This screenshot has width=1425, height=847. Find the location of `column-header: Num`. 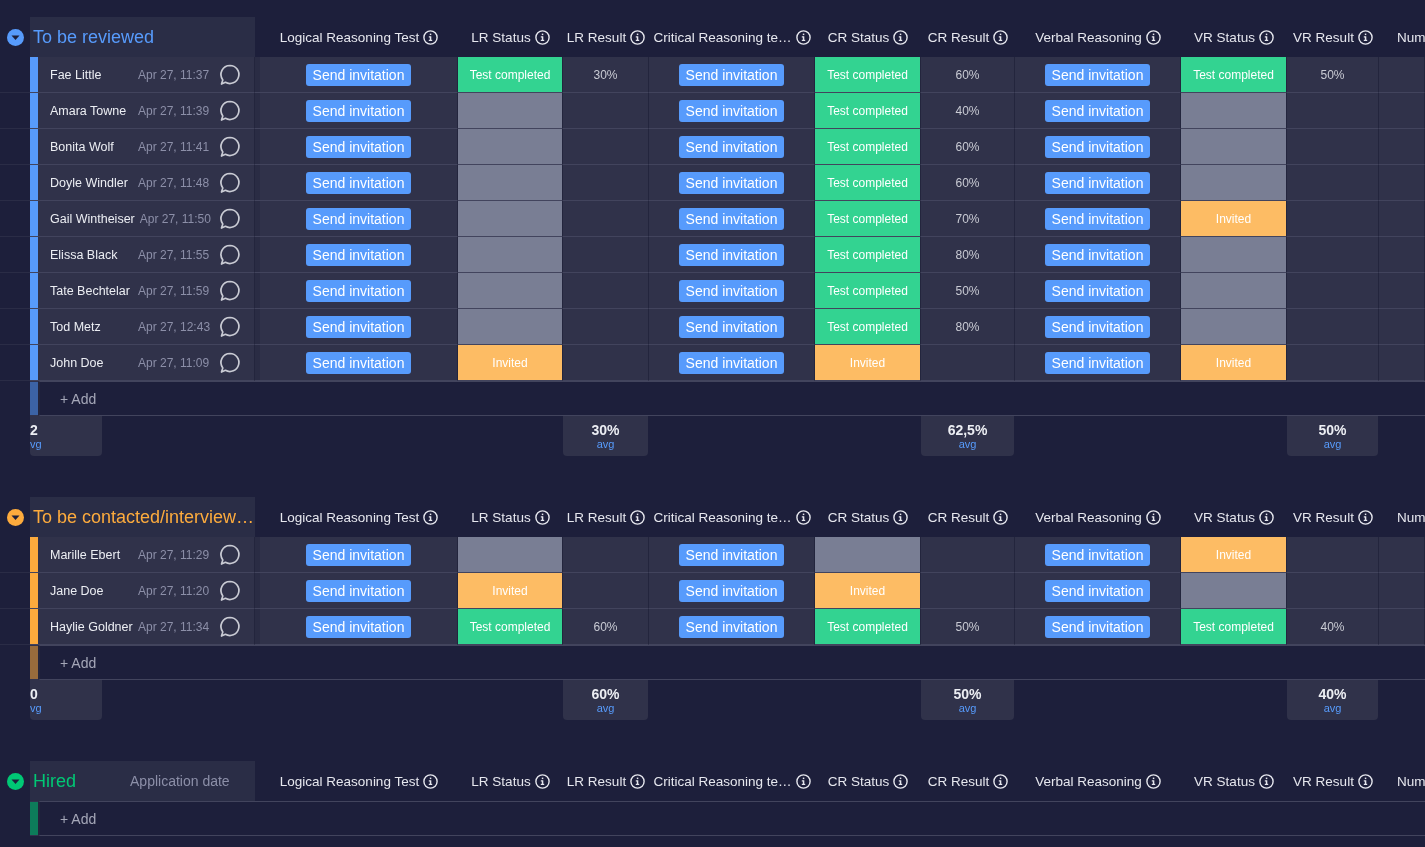

column-header: Num is located at coordinates (1411, 37).